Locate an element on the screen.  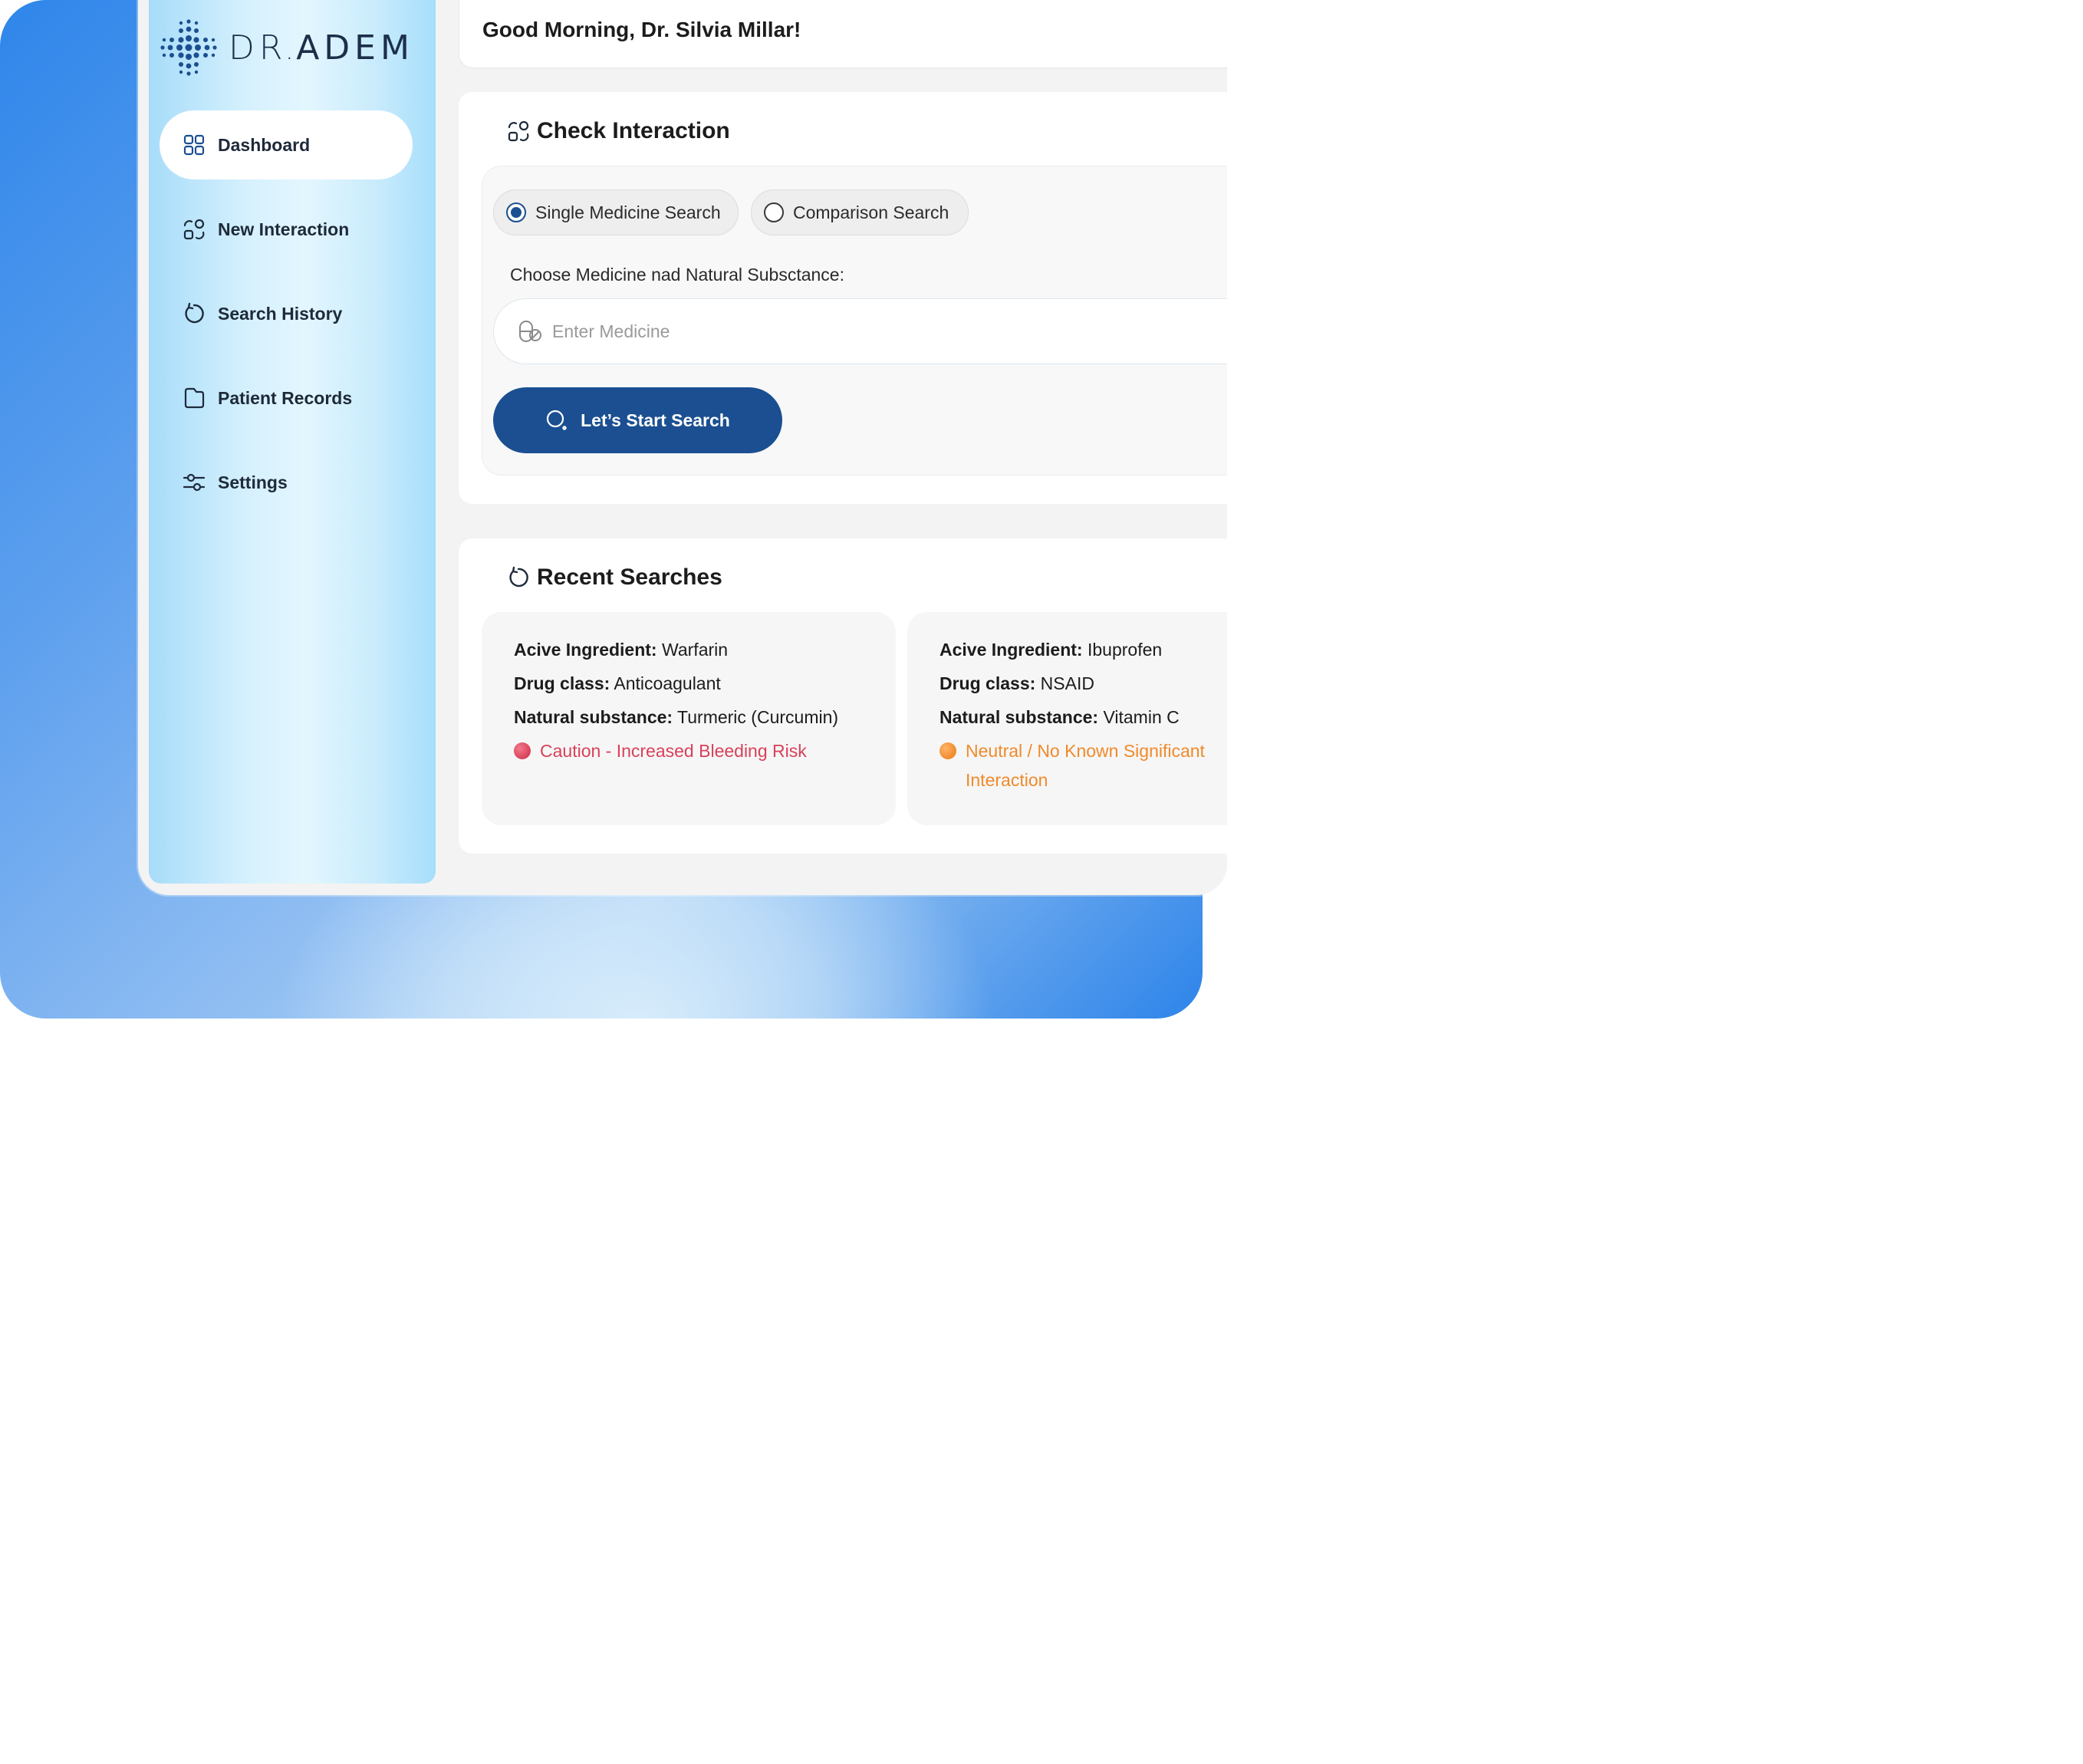
sidebar-item-patient-records: Patient Records is located at coordinates (286, 398).